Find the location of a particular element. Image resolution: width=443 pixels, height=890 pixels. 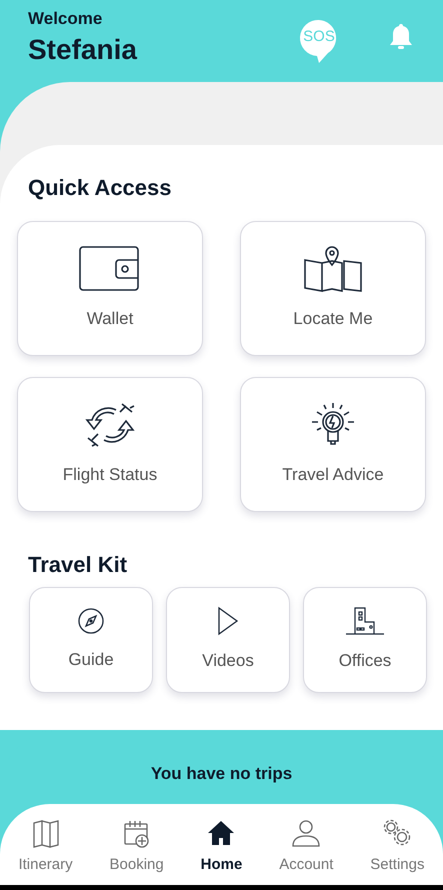

quick-access-tile: Travel Advice is located at coordinates (333, 444).